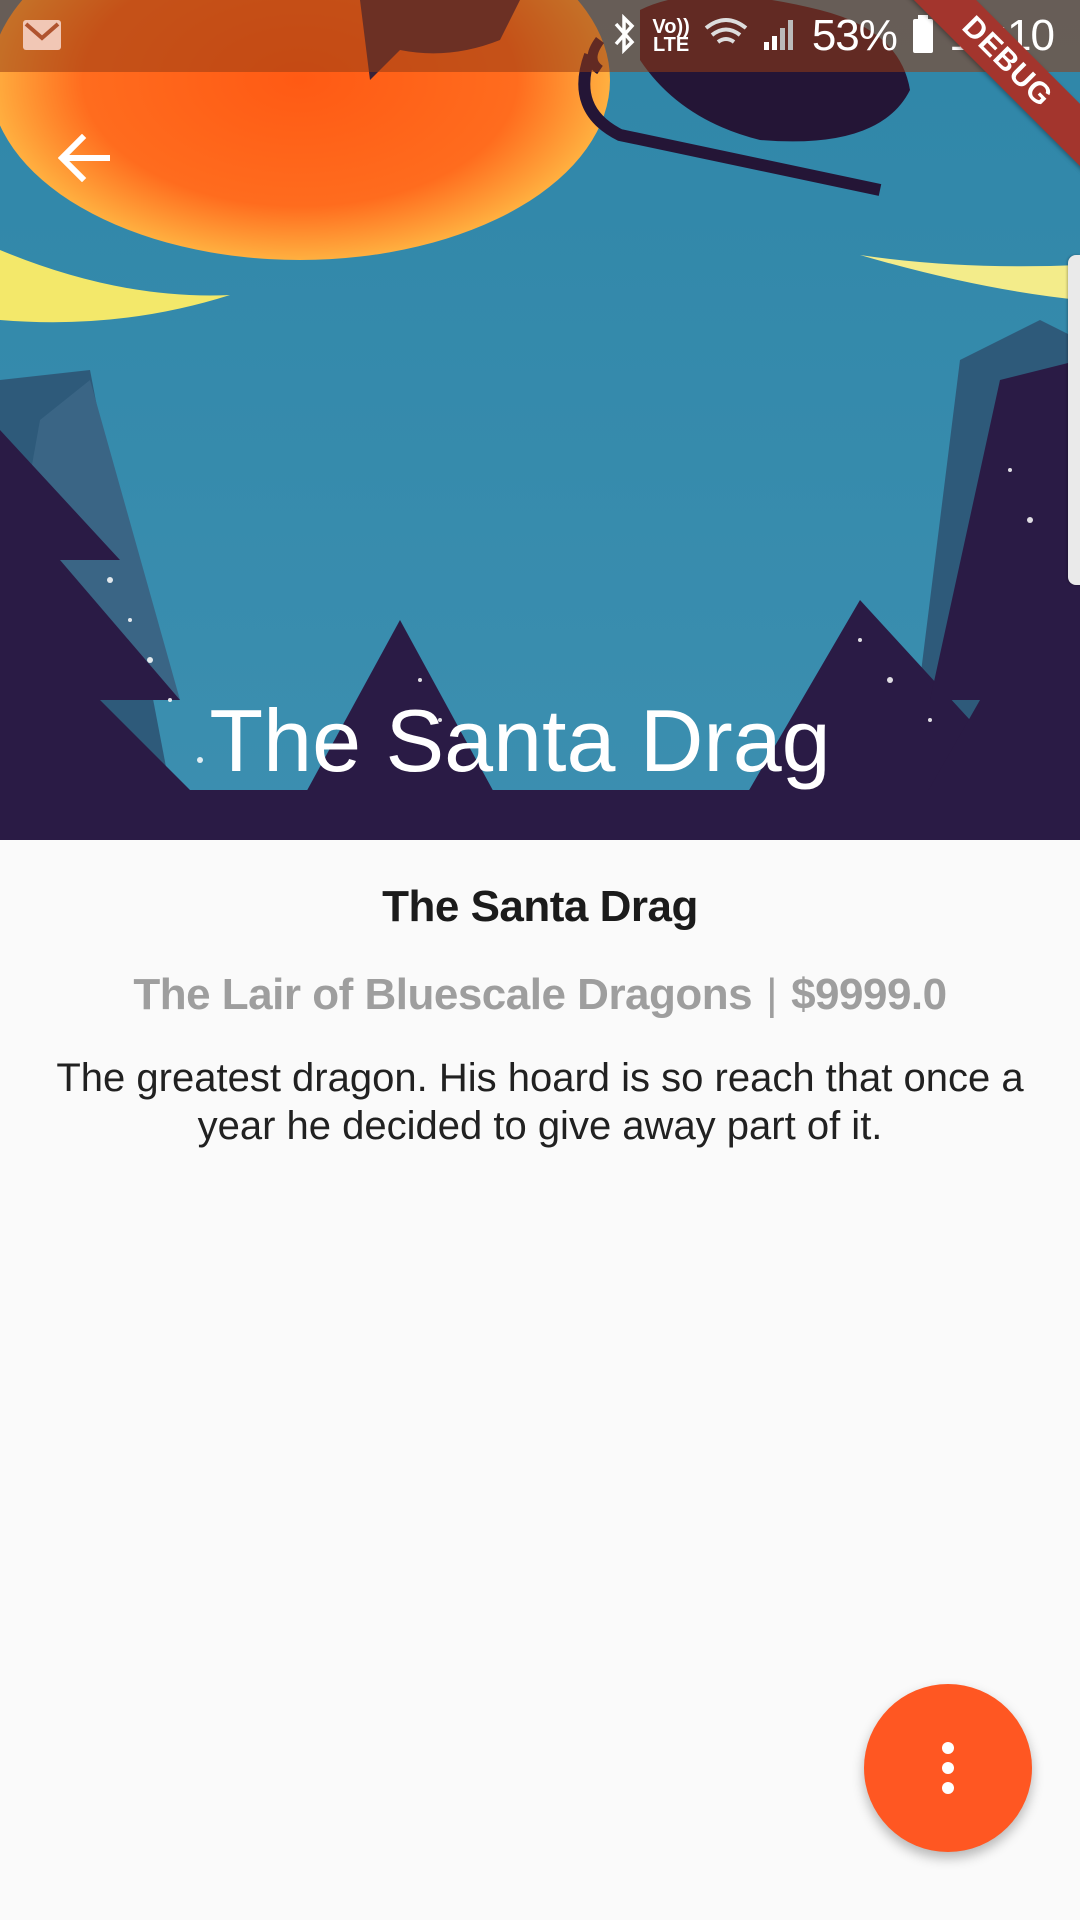 The height and width of the screenshot is (1920, 1080). I want to click on more-vert-icon, so click(948, 1768).